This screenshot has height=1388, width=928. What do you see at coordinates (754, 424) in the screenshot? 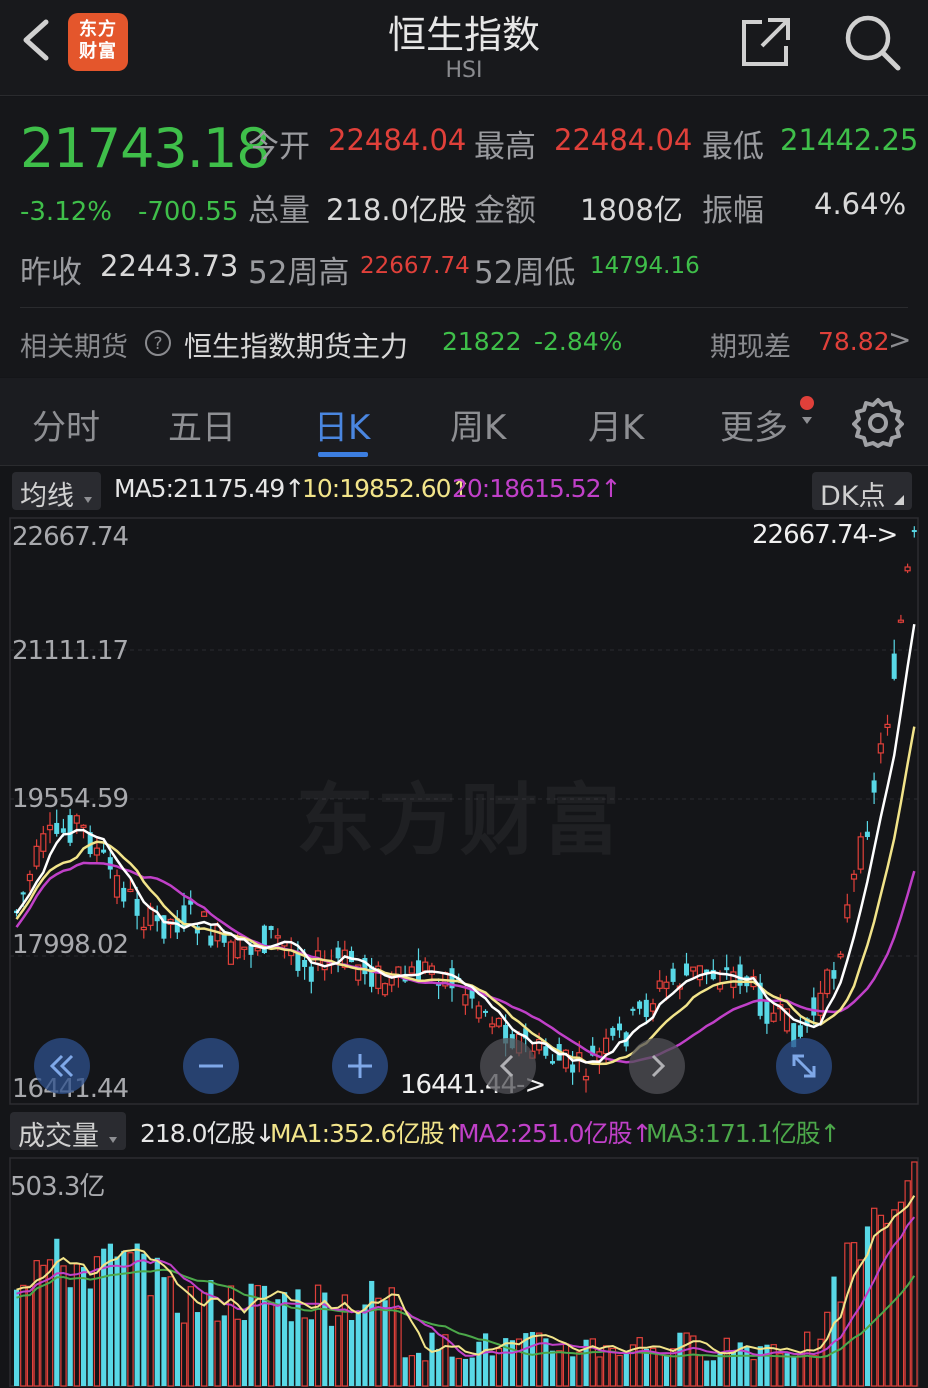
I see `tab-more: 更多` at bounding box center [754, 424].